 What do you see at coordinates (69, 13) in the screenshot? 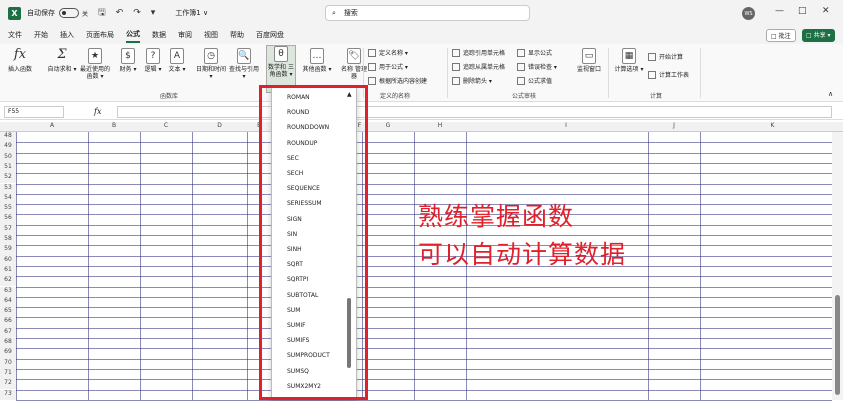
I see `autosave-toggle` at bounding box center [69, 13].